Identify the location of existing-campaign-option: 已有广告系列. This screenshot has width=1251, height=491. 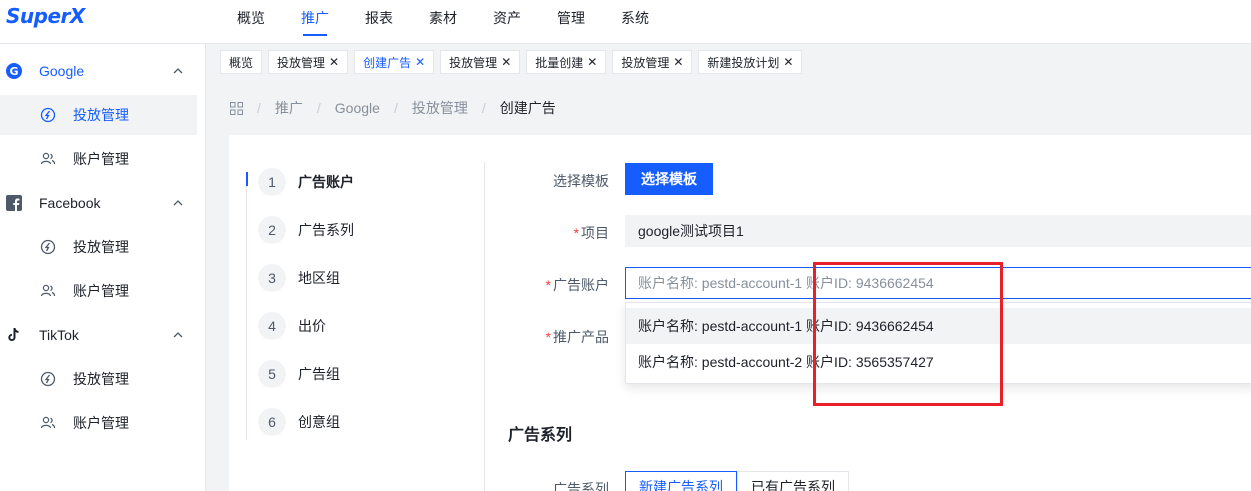
(793, 481).